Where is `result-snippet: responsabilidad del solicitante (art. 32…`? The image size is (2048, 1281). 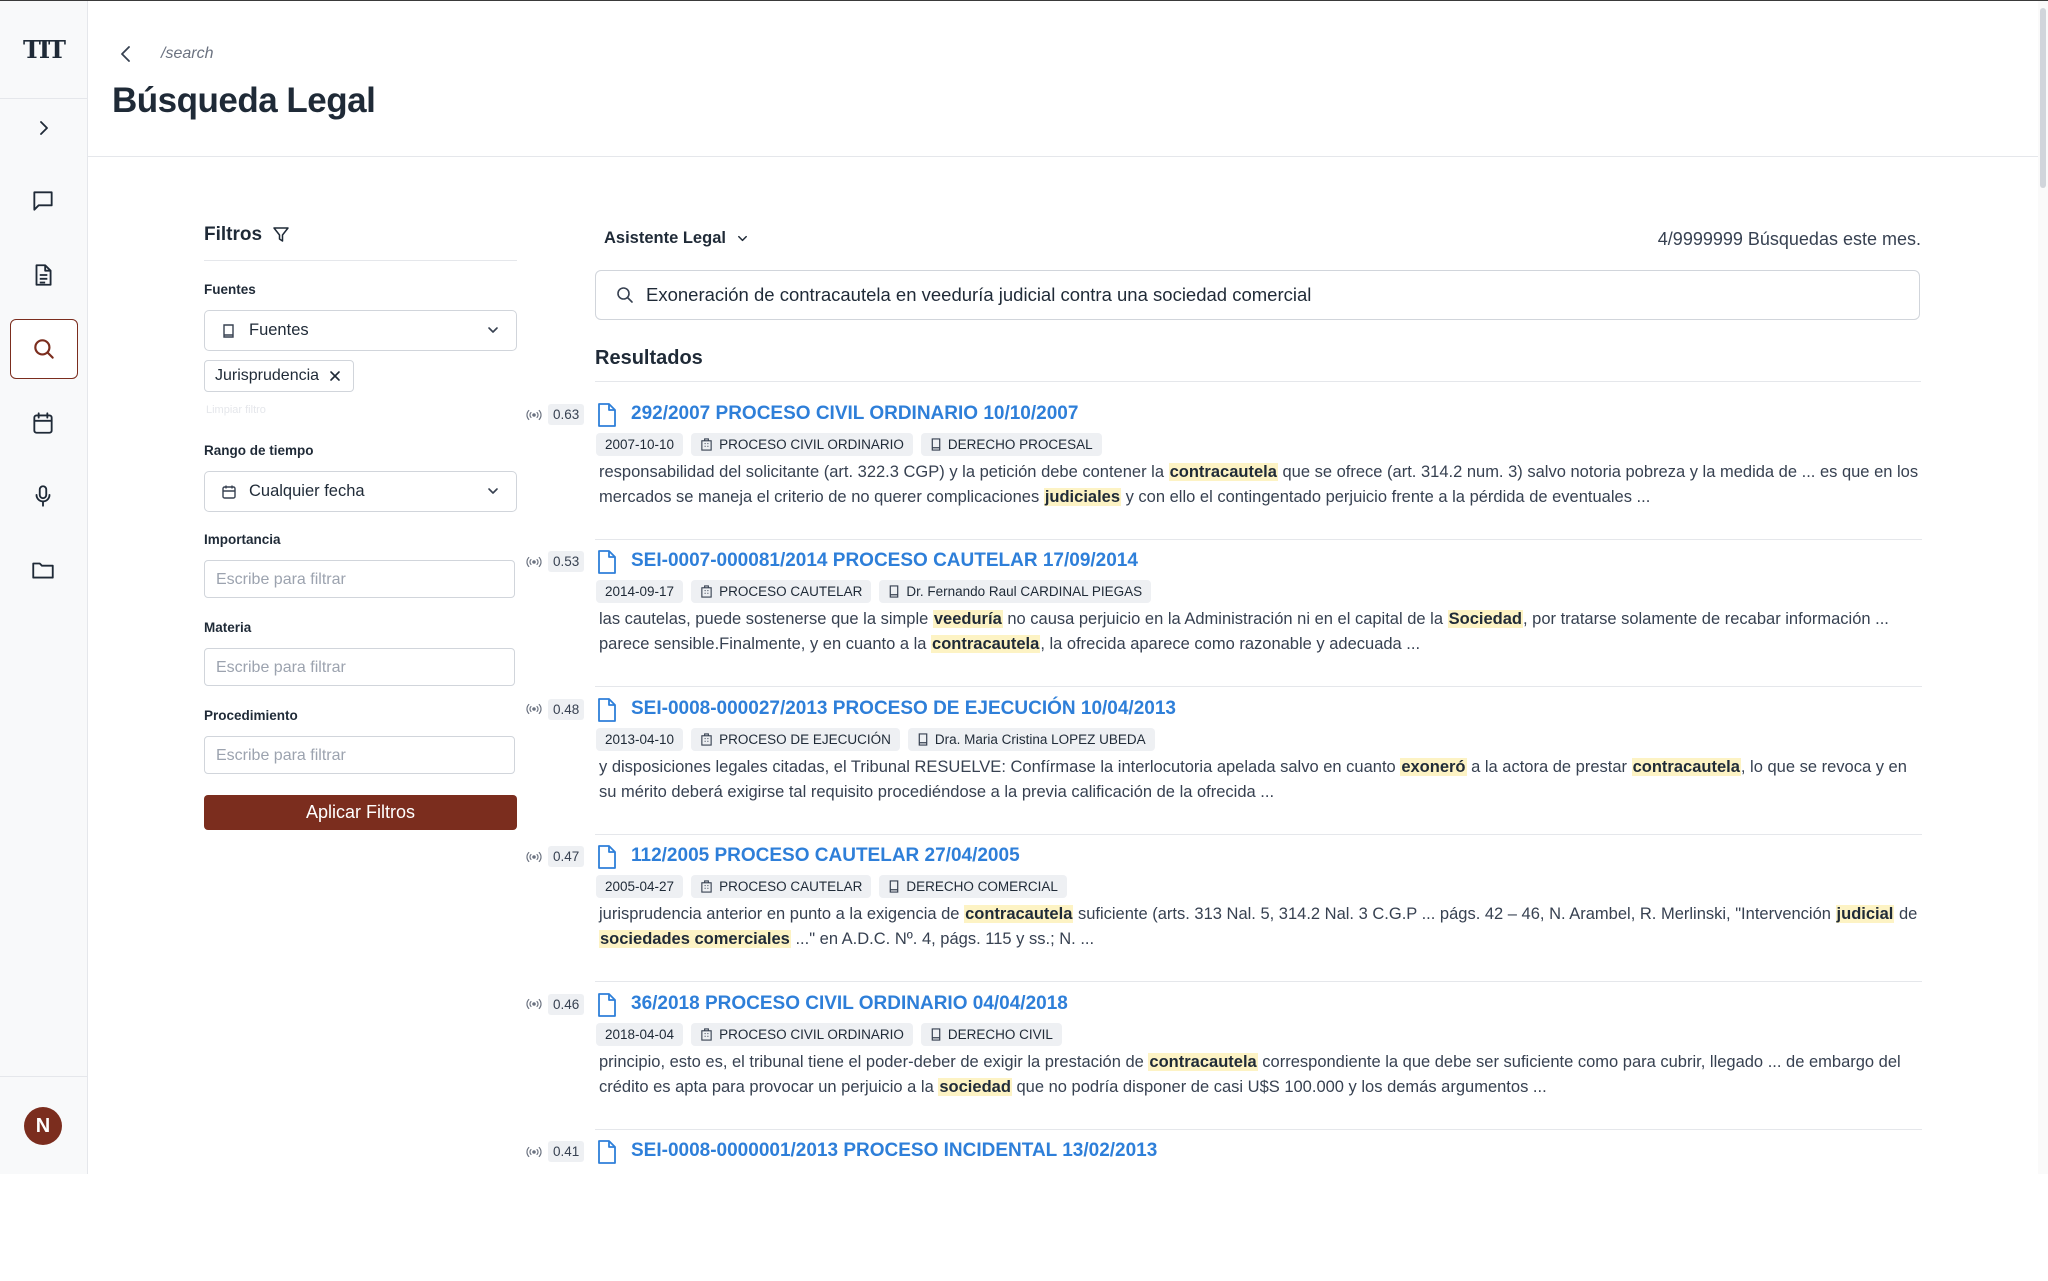 result-snippet: responsabilidad del solicitante (art. 32… is located at coordinates (1259, 484).